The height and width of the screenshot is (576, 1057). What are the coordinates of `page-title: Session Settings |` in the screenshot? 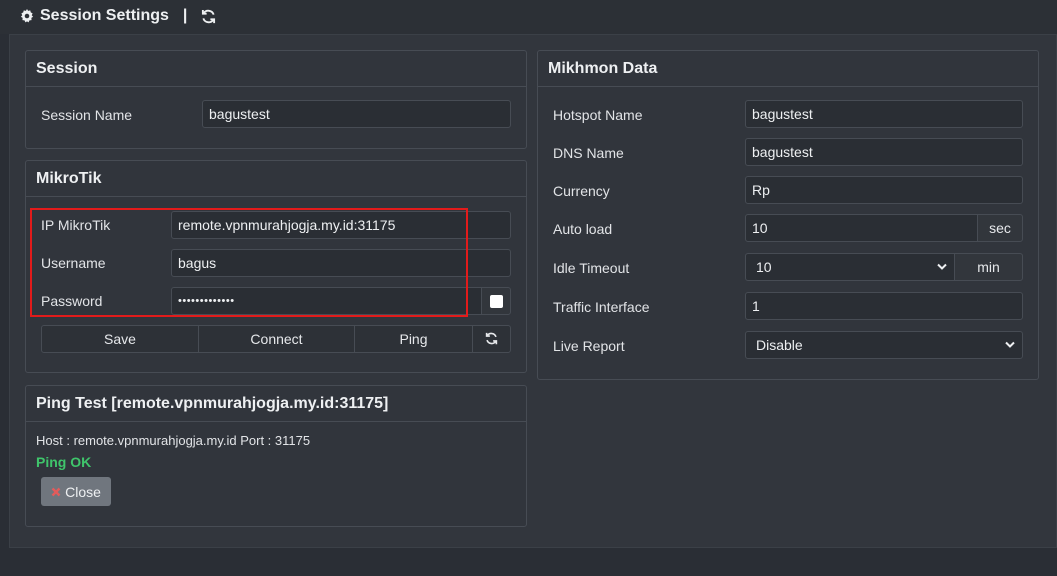 It's located at (118, 16).